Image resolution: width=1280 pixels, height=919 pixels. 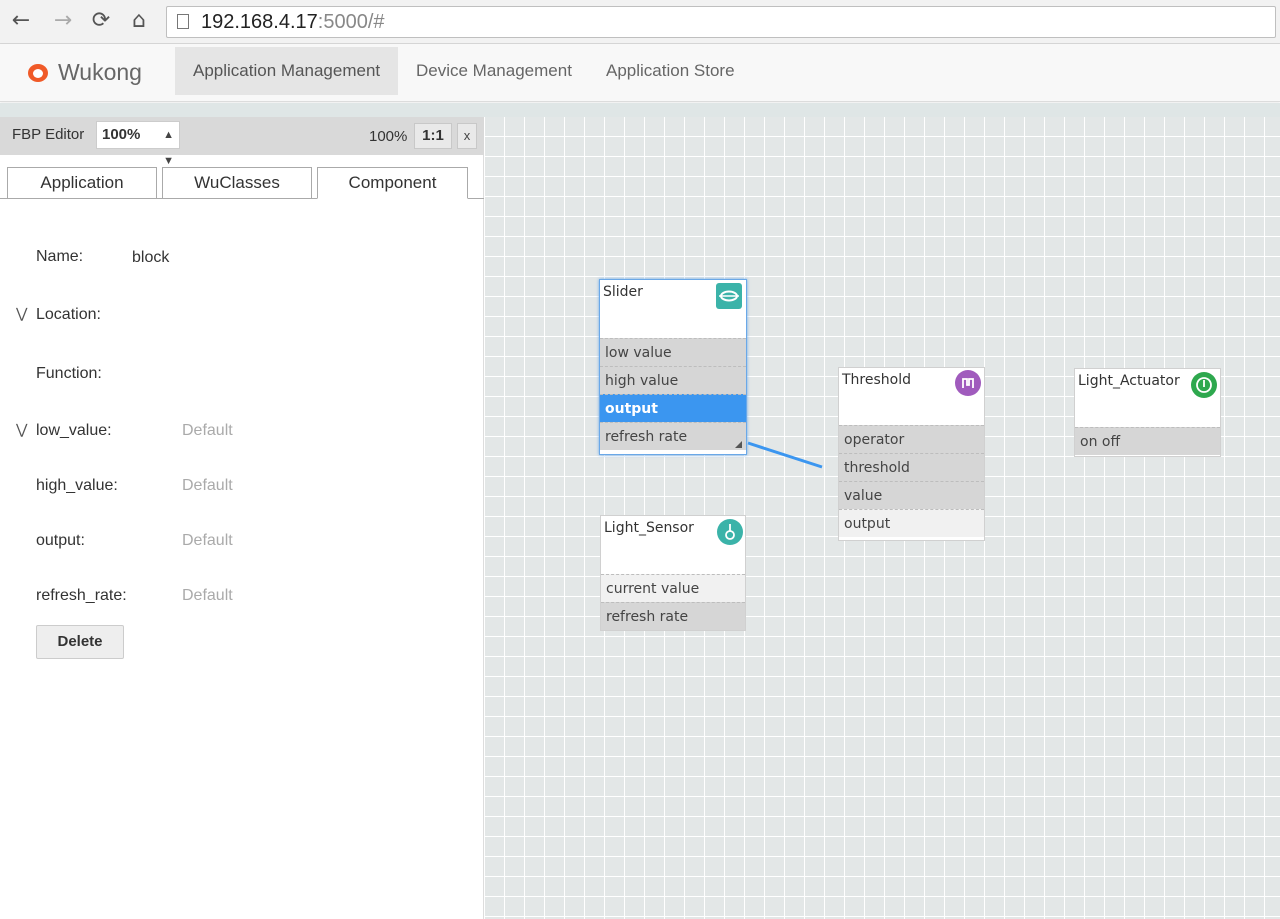 I want to click on tab-component: Component, so click(x=392, y=183).